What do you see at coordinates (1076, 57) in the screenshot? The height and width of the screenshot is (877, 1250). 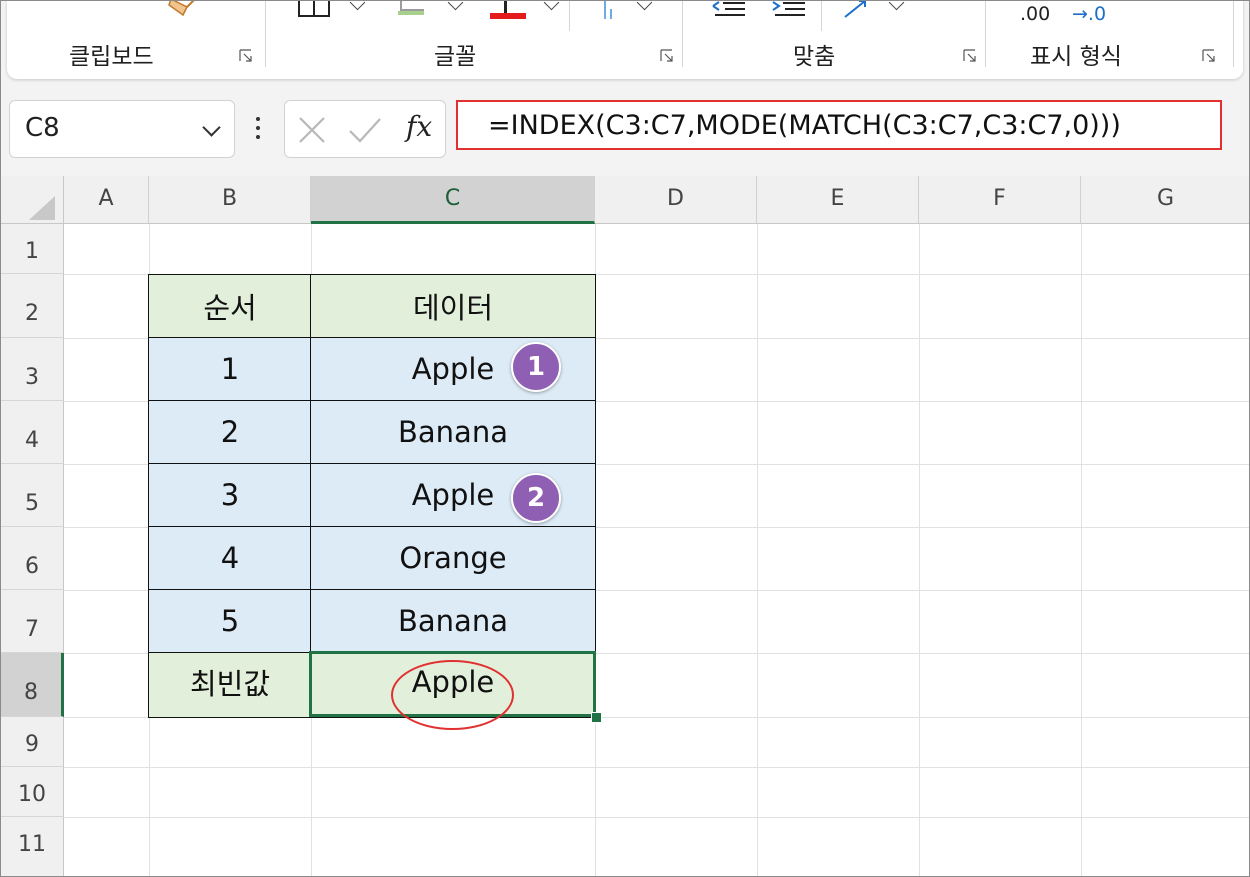 I see `number-format-group-label: 표시 형식` at bounding box center [1076, 57].